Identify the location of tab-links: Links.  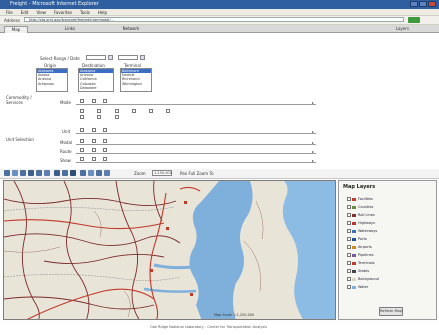
(70, 29).